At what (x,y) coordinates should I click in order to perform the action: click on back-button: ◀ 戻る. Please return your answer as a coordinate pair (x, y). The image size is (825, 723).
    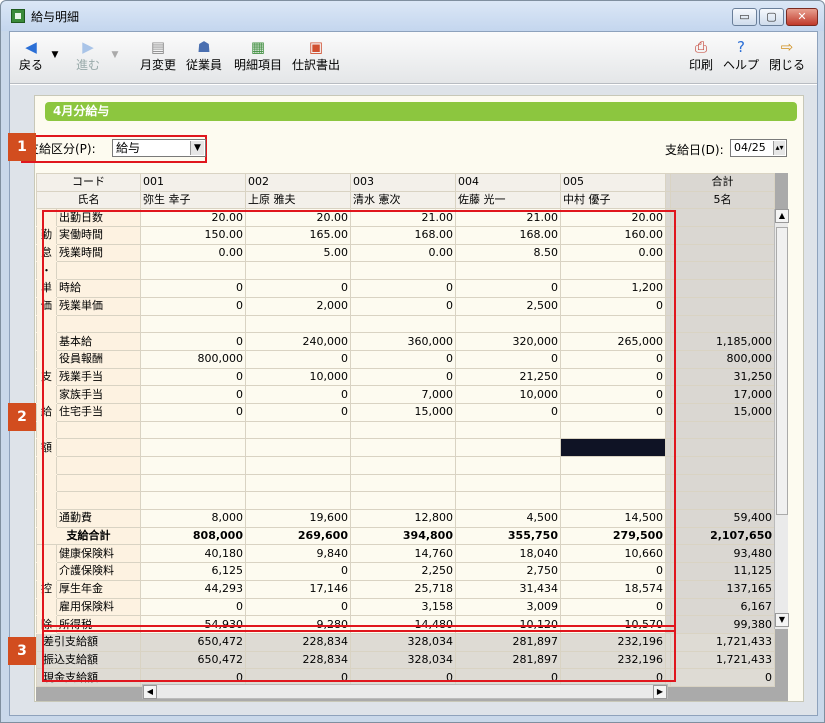
    Looking at the image, I should click on (31, 58).